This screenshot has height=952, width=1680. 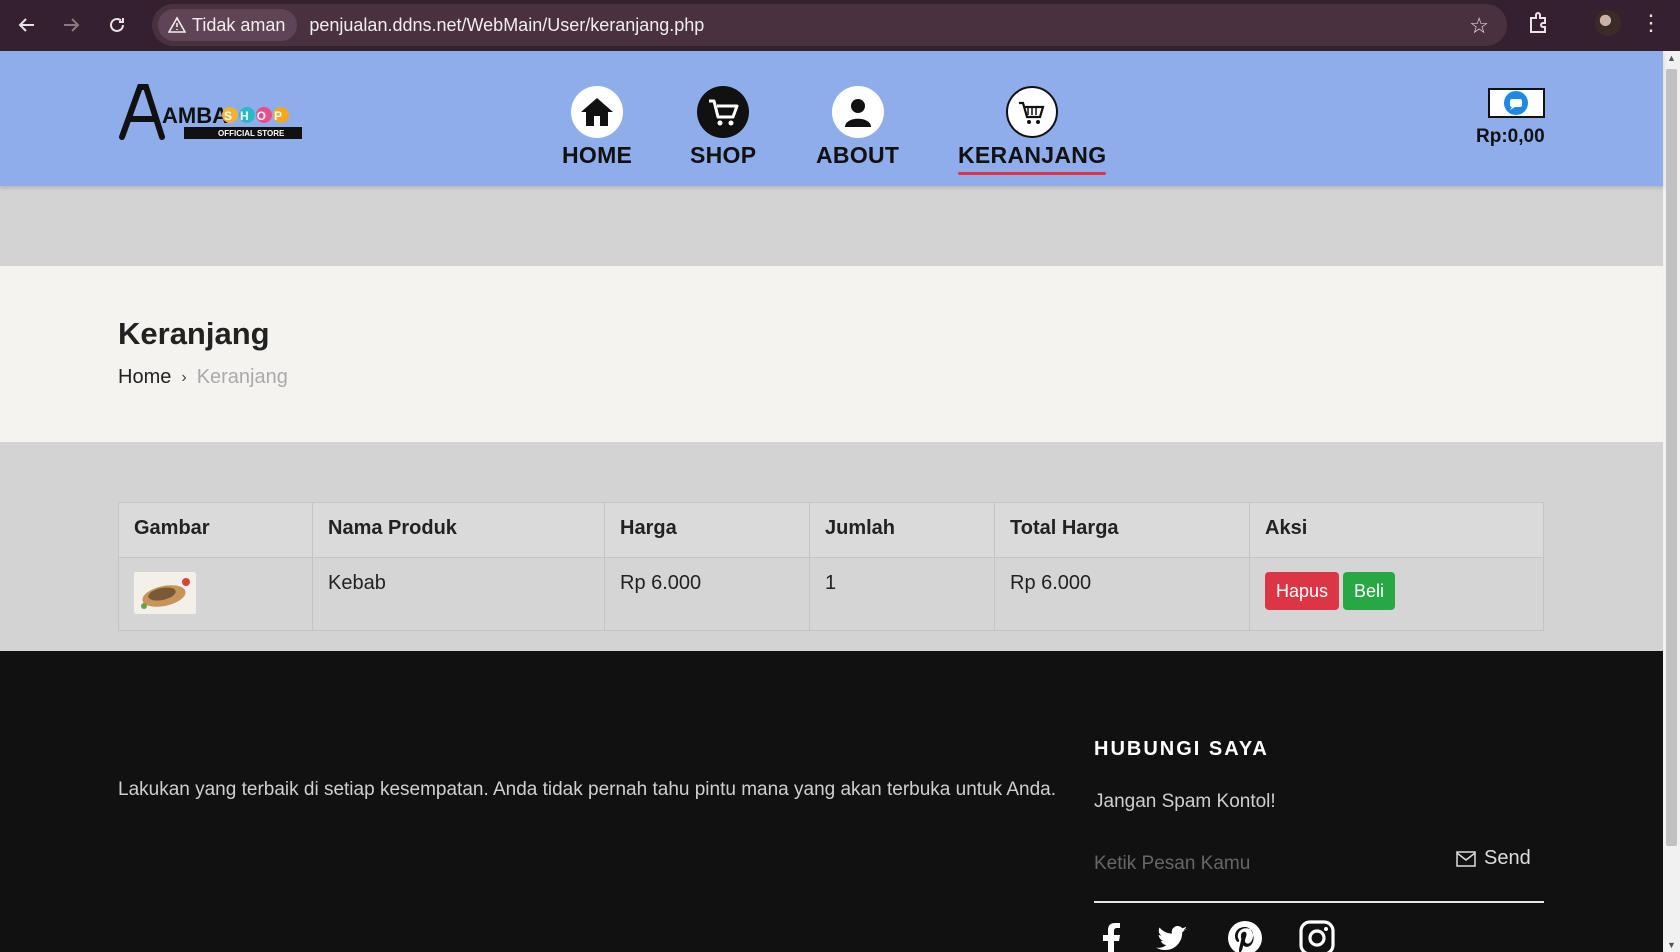 What do you see at coordinates (1466, 858) in the screenshot?
I see `envelope-icon` at bounding box center [1466, 858].